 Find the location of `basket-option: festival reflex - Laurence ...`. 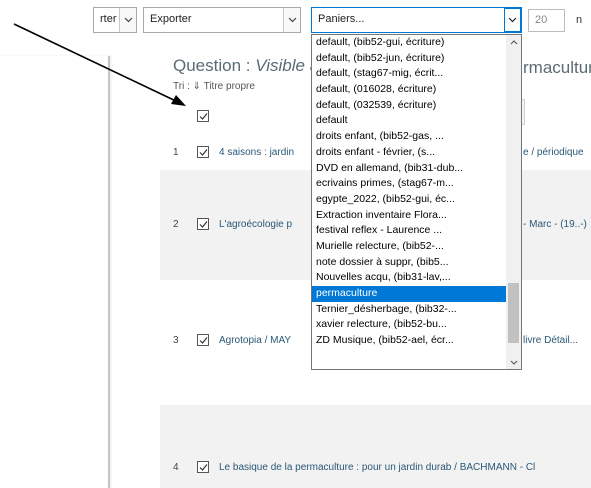

basket-option: festival reflex - Laurence ... is located at coordinates (409, 231).